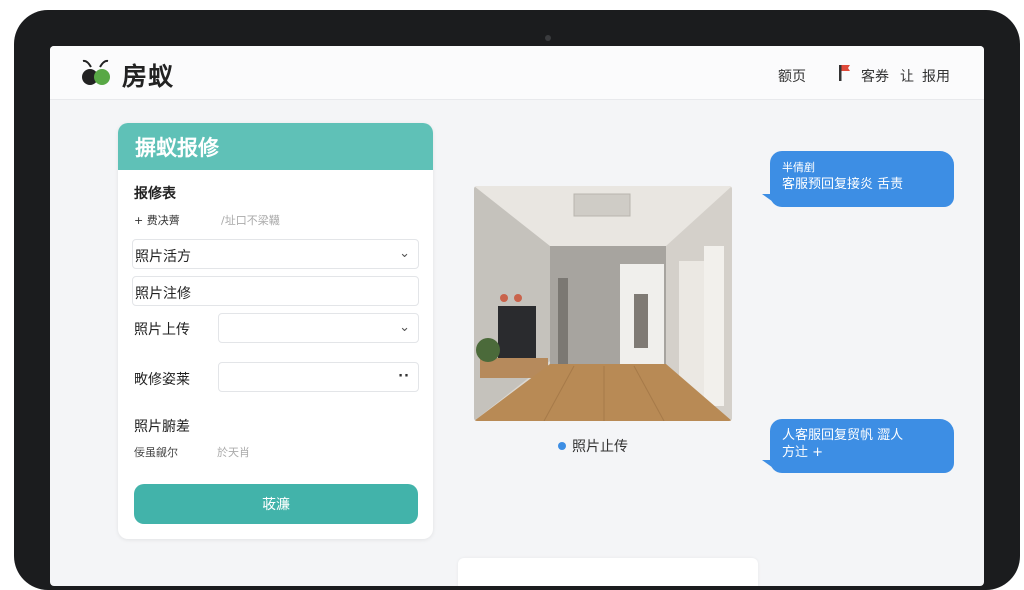 The image size is (1024, 590). Describe the element at coordinates (603, 303) in the screenshot. I see `uploaded-photo` at that location.